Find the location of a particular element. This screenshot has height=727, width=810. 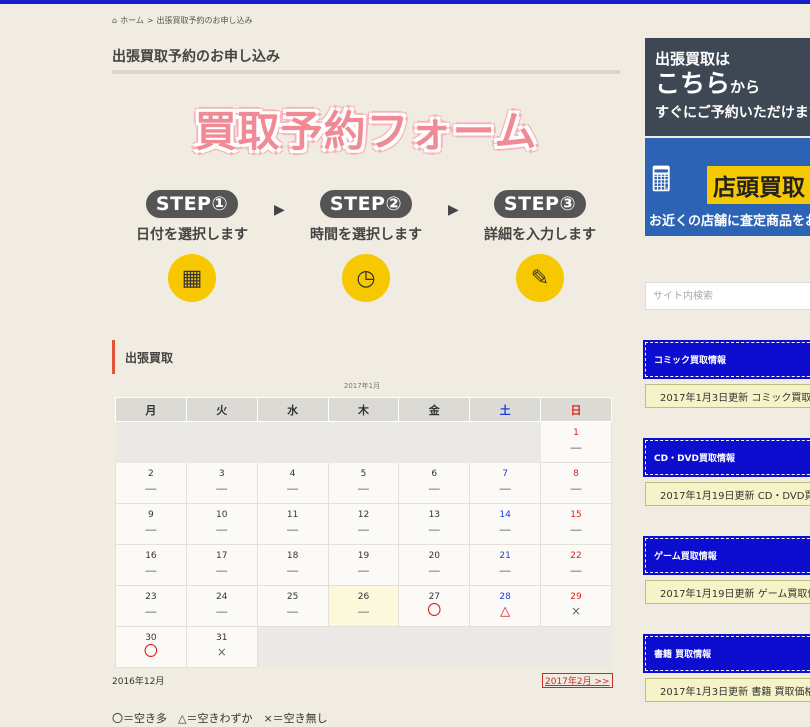

calendar-day-cell: 18 ― is located at coordinates (292, 565).